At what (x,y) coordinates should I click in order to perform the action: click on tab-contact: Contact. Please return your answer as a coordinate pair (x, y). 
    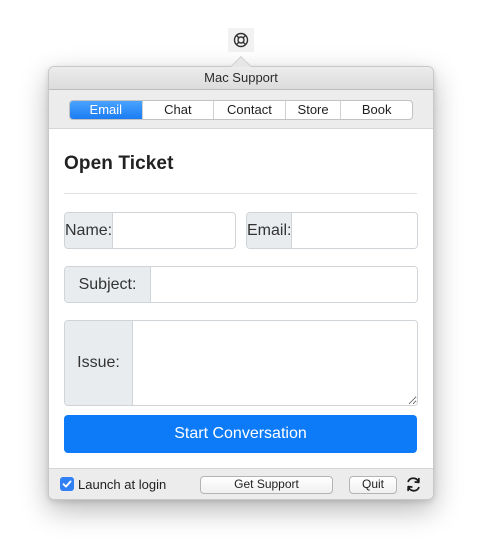
    Looking at the image, I should click on (250, 110).